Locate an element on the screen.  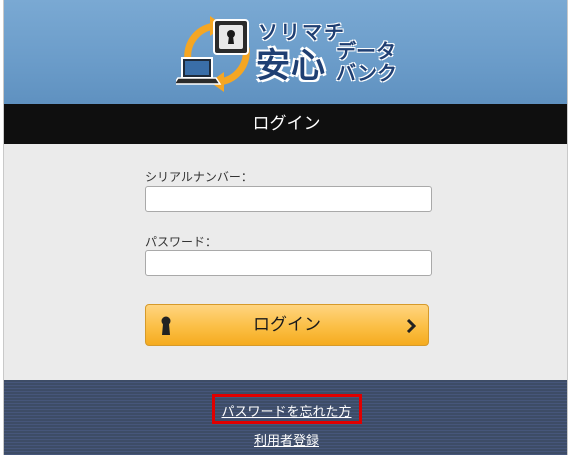
user-registration-link: 利用者登録 is located at coordinates (285, 439).